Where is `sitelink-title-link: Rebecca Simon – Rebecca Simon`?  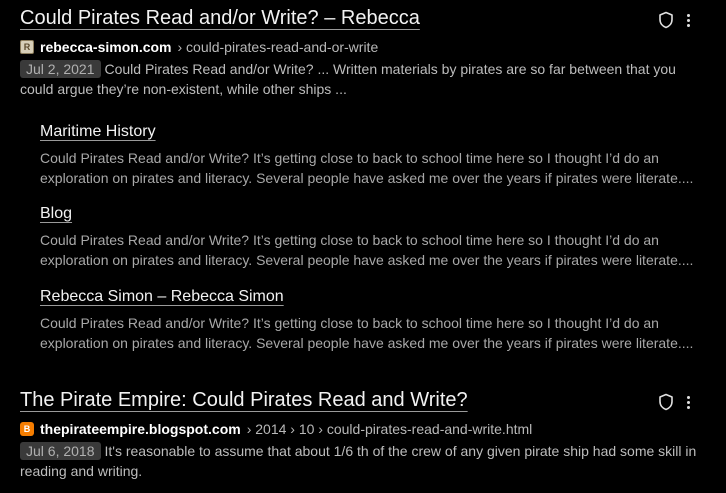 sitelink-title-link: Rebecca Simon – Rebecca Simon is located at coordinates (162, 297).